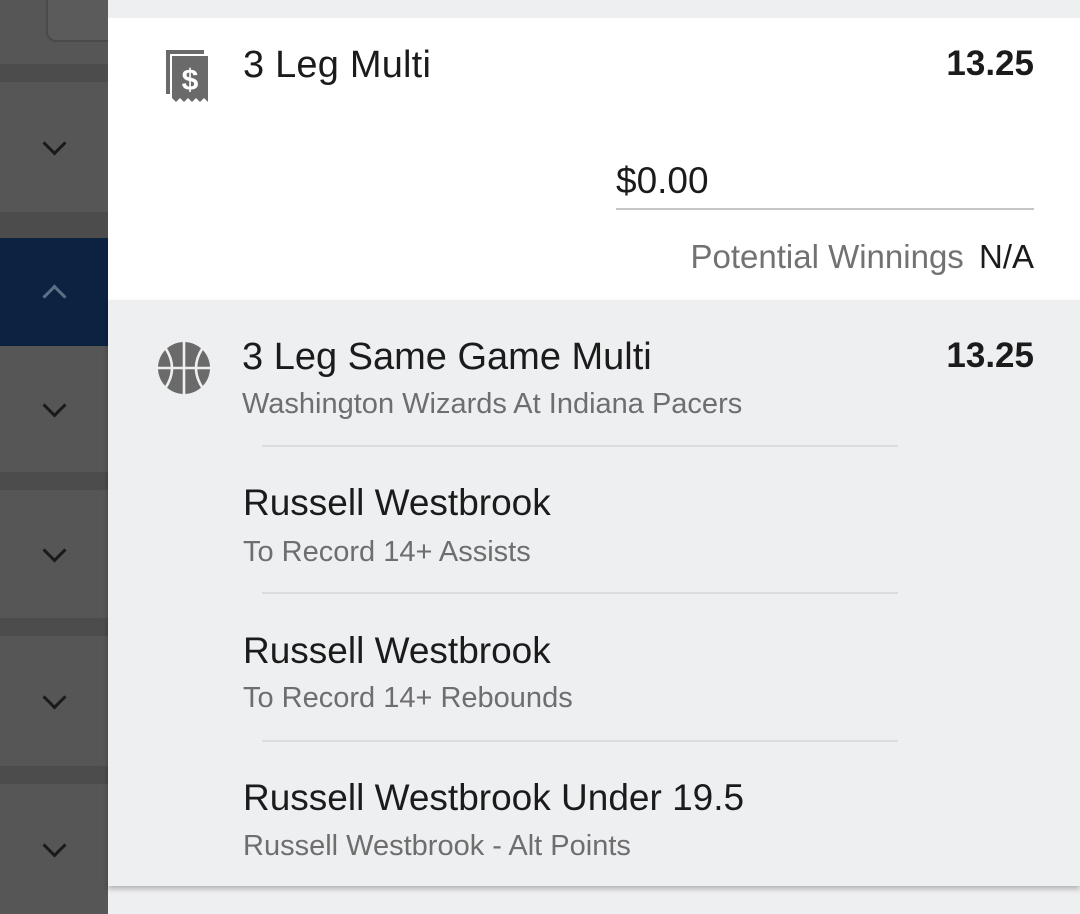  Describe the element at coordinates (387, 552) in the screenshot. I see `leg-market: To Record 14+ Assists` at that location.